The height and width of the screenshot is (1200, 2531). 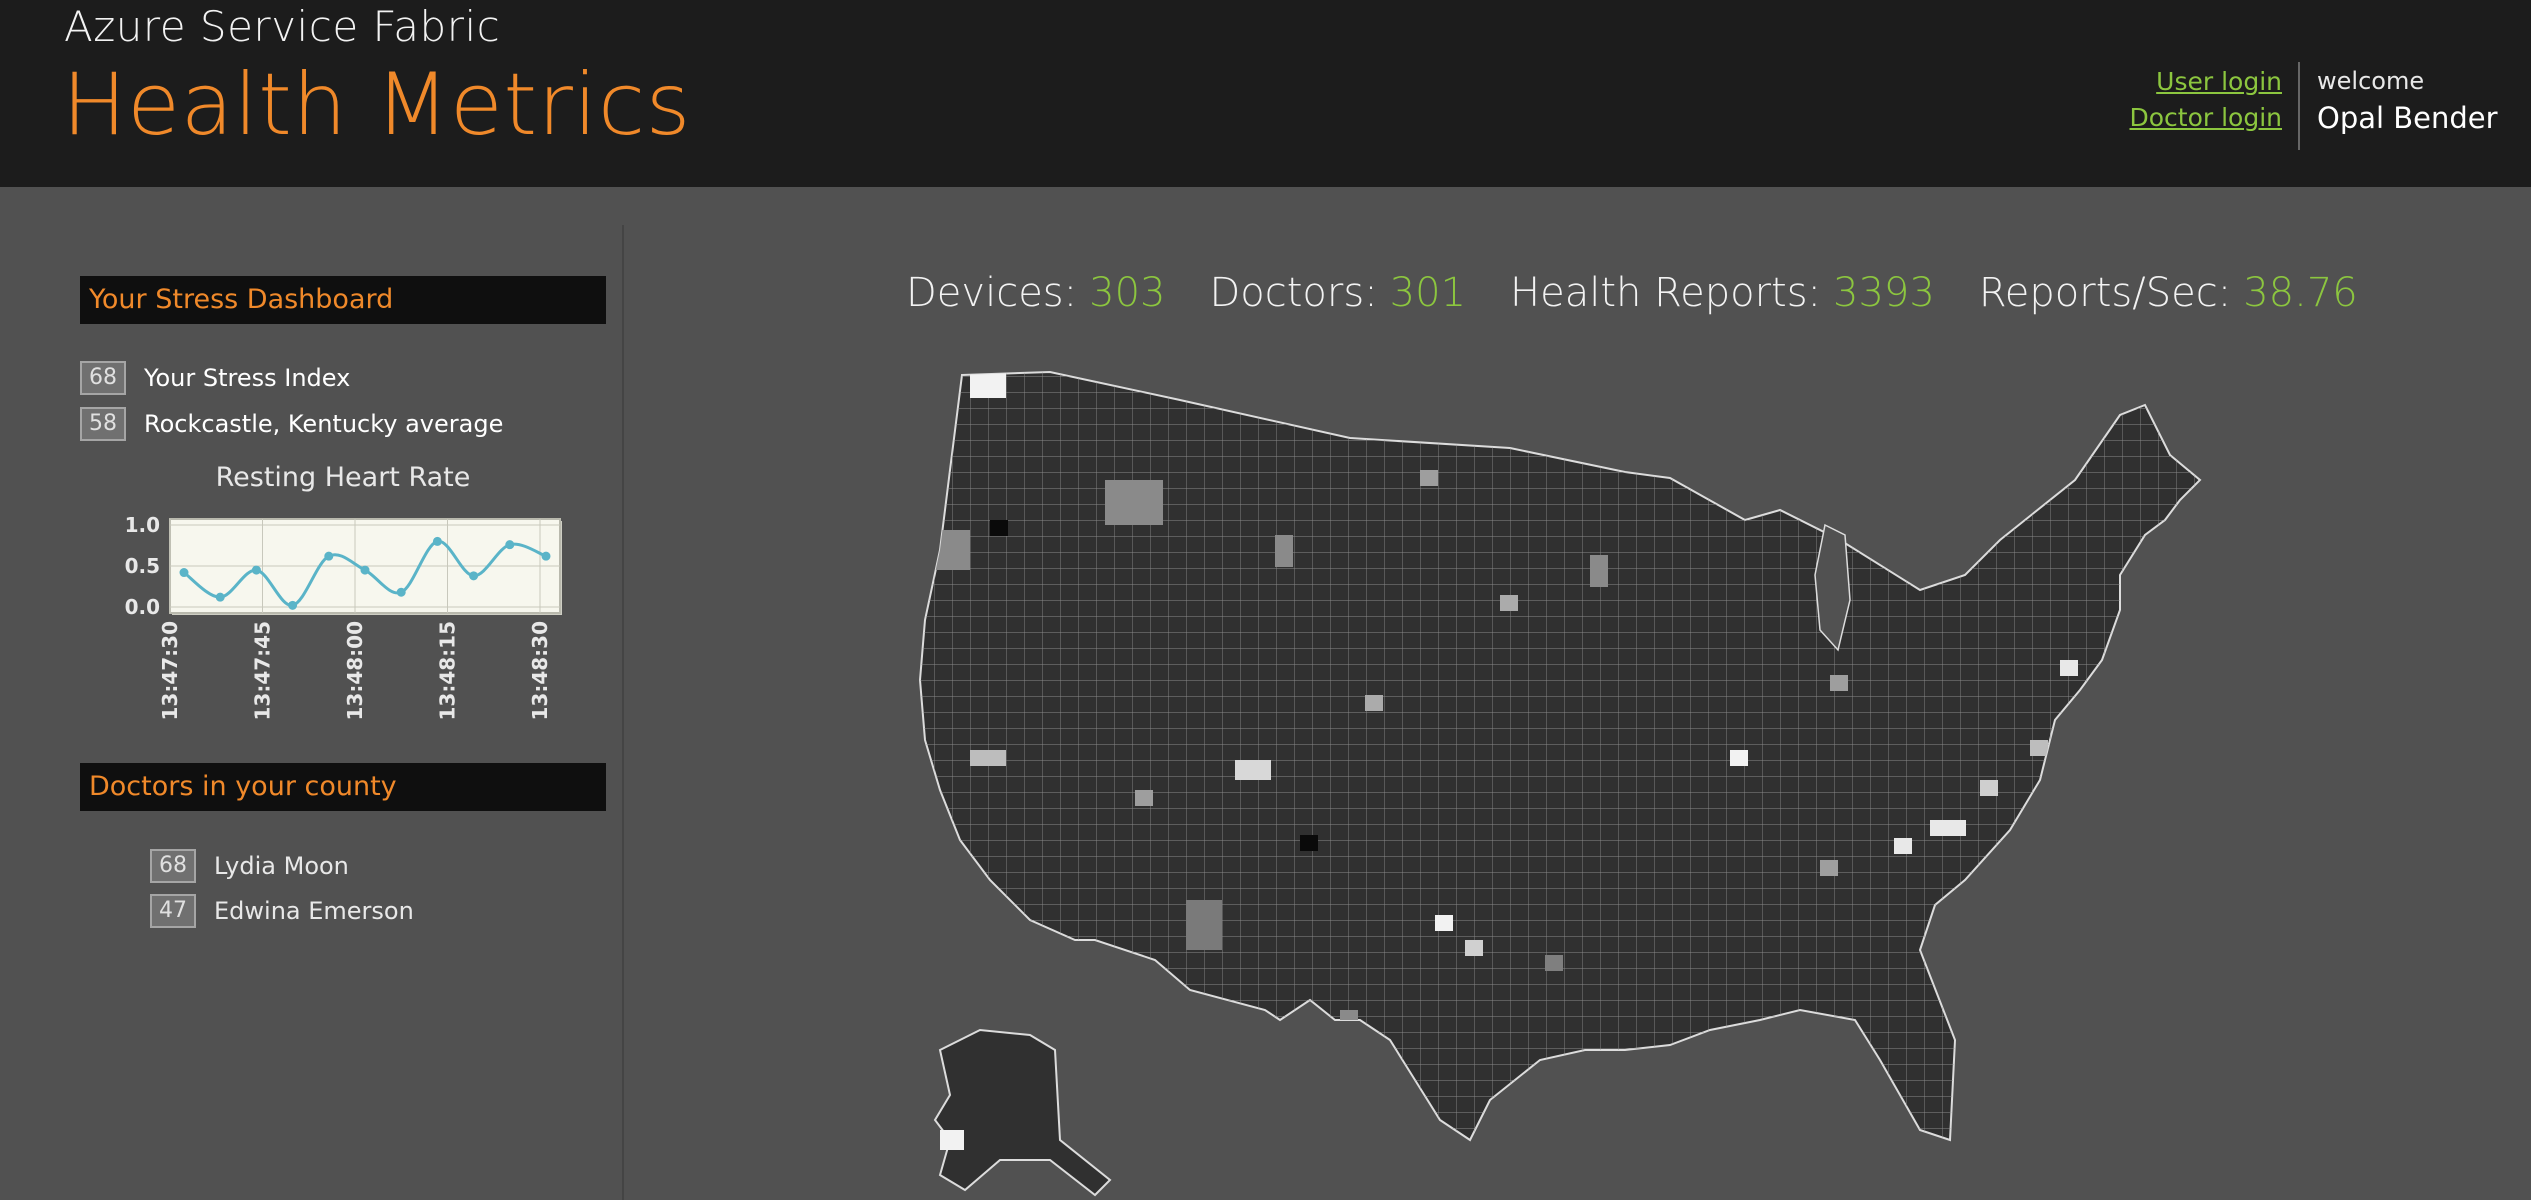 What do you see at coordinates (343, 787) in the screenshot?
I see `doctors-panel-title: Doctors in your county` at bounding box center [343, 787].